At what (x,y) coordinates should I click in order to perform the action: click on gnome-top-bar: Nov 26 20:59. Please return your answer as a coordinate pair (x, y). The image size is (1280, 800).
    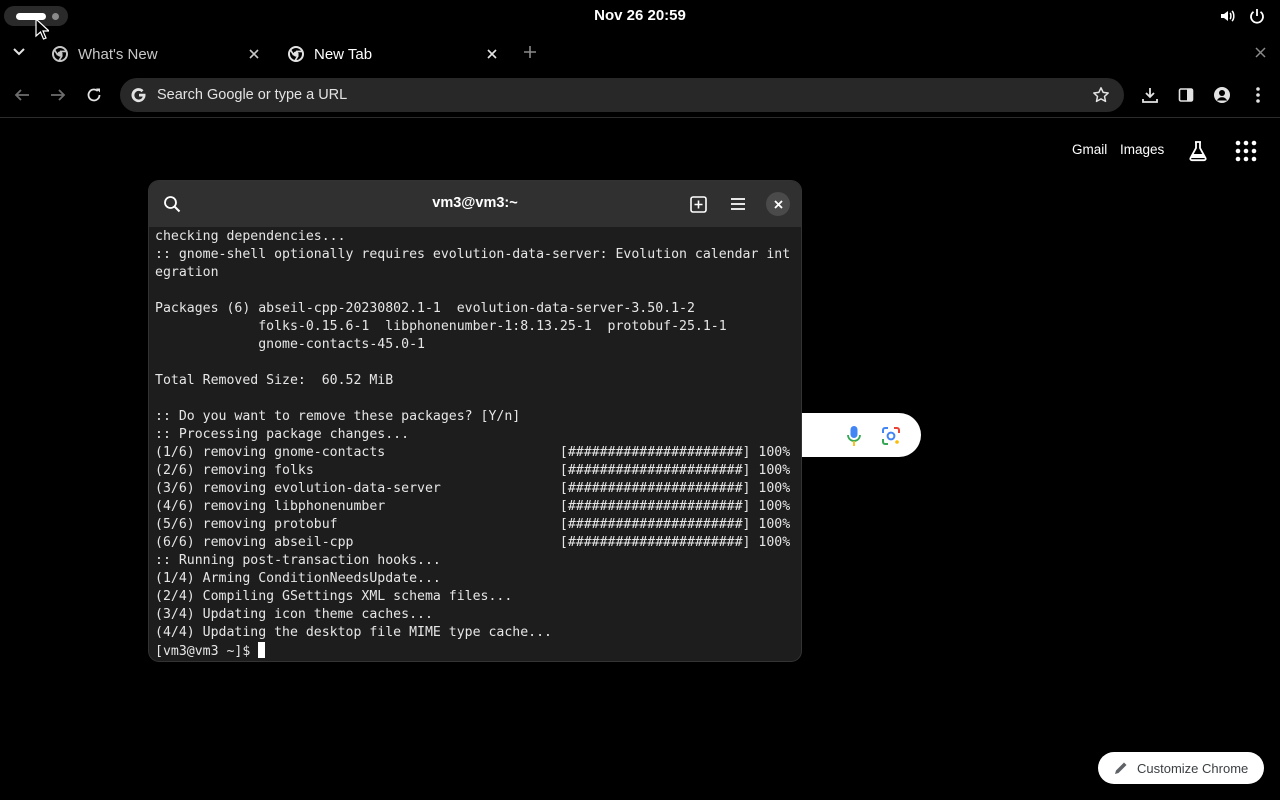
    Looking at the image, I should click on (640, 16).